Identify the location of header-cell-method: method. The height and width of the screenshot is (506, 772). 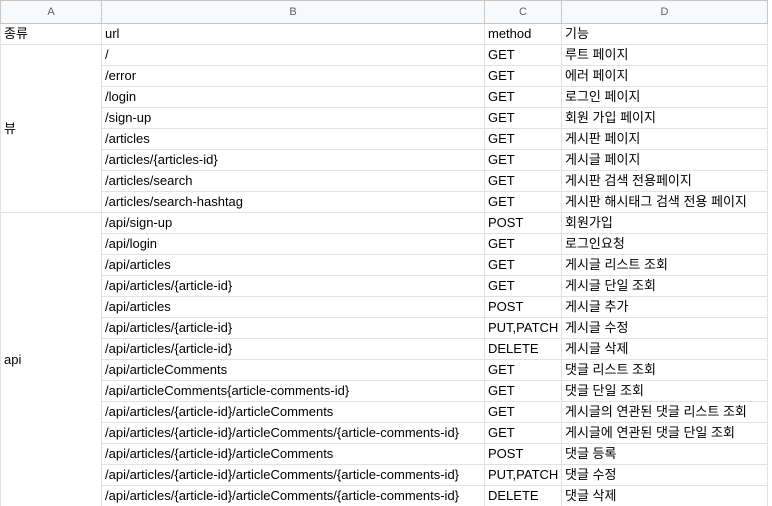
(523, 34).